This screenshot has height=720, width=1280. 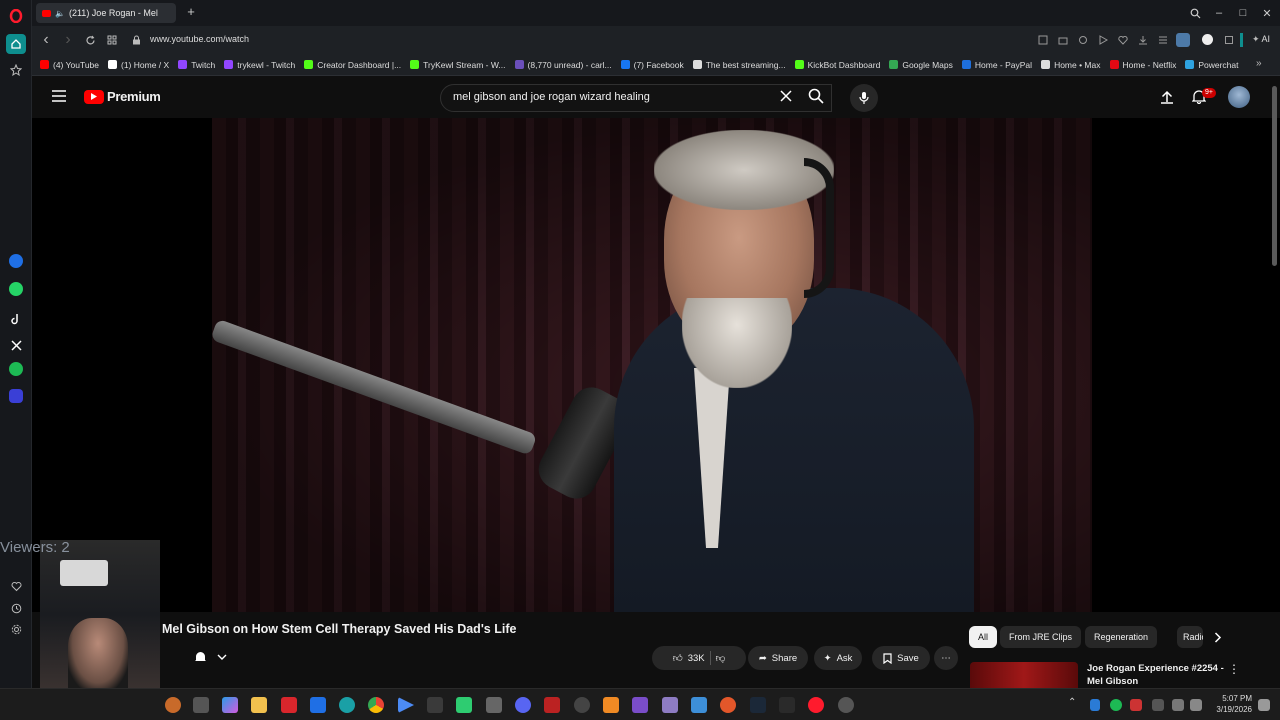 I want to click on subscribe-bell, so click(x=210, y=657).